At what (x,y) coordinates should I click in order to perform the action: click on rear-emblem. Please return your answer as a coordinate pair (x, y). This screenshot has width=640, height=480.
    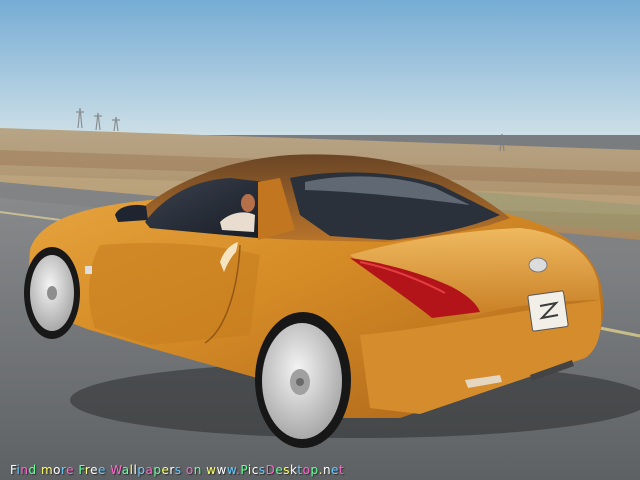
    Looking at the image, I should click on (538, 265).